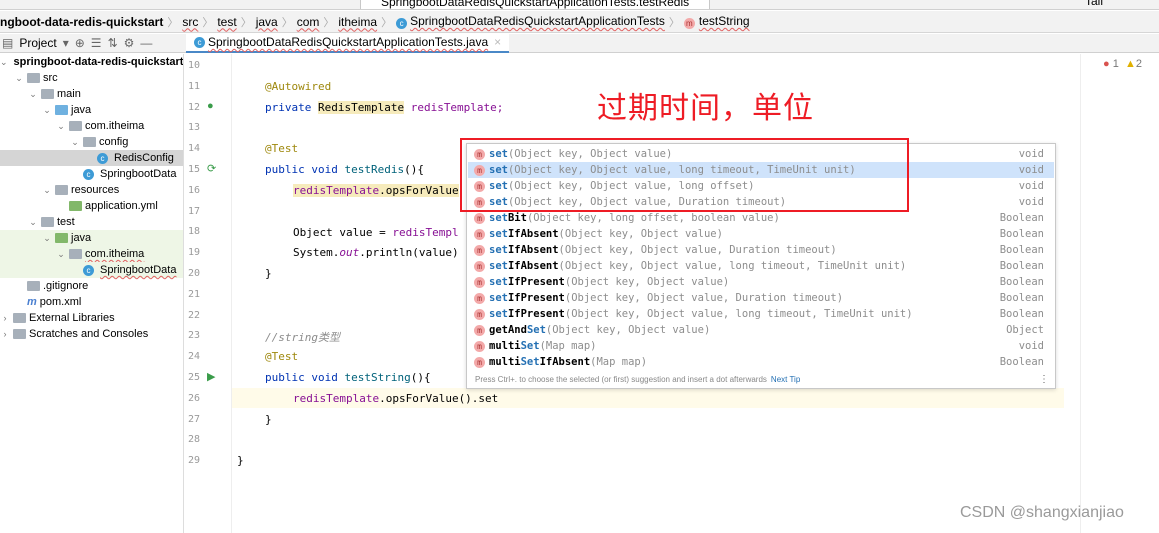 The image size is (1159, 533). Describe the element at coordinates (336, 398) in the screenshot. I see `field-name: redisTemplate` at that location.